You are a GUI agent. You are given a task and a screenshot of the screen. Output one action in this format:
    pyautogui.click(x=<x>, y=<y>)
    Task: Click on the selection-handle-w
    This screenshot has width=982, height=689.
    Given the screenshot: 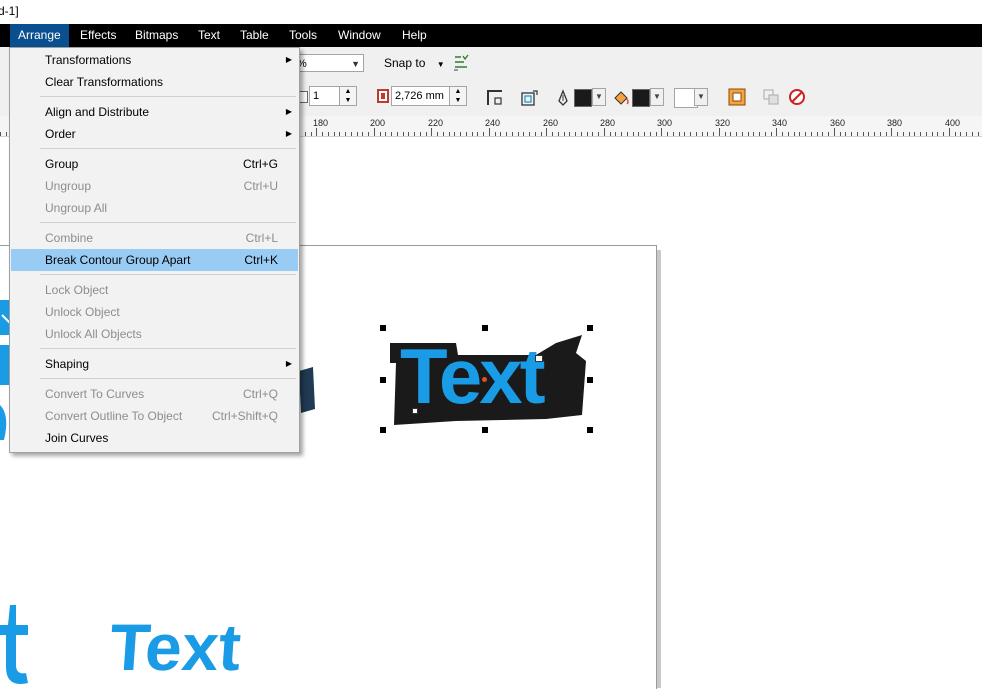 What is the action you would take?
    pyautogui.click(x=383, y=380)
    